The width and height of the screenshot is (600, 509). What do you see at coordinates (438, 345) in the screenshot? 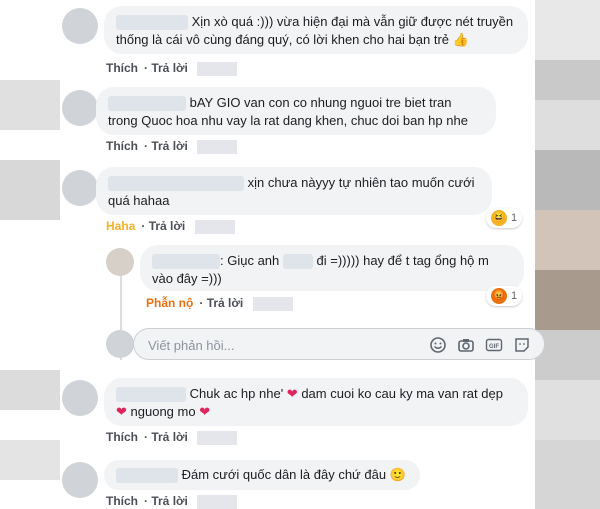
I see `smile-icon` at bounding box center [438, 345].